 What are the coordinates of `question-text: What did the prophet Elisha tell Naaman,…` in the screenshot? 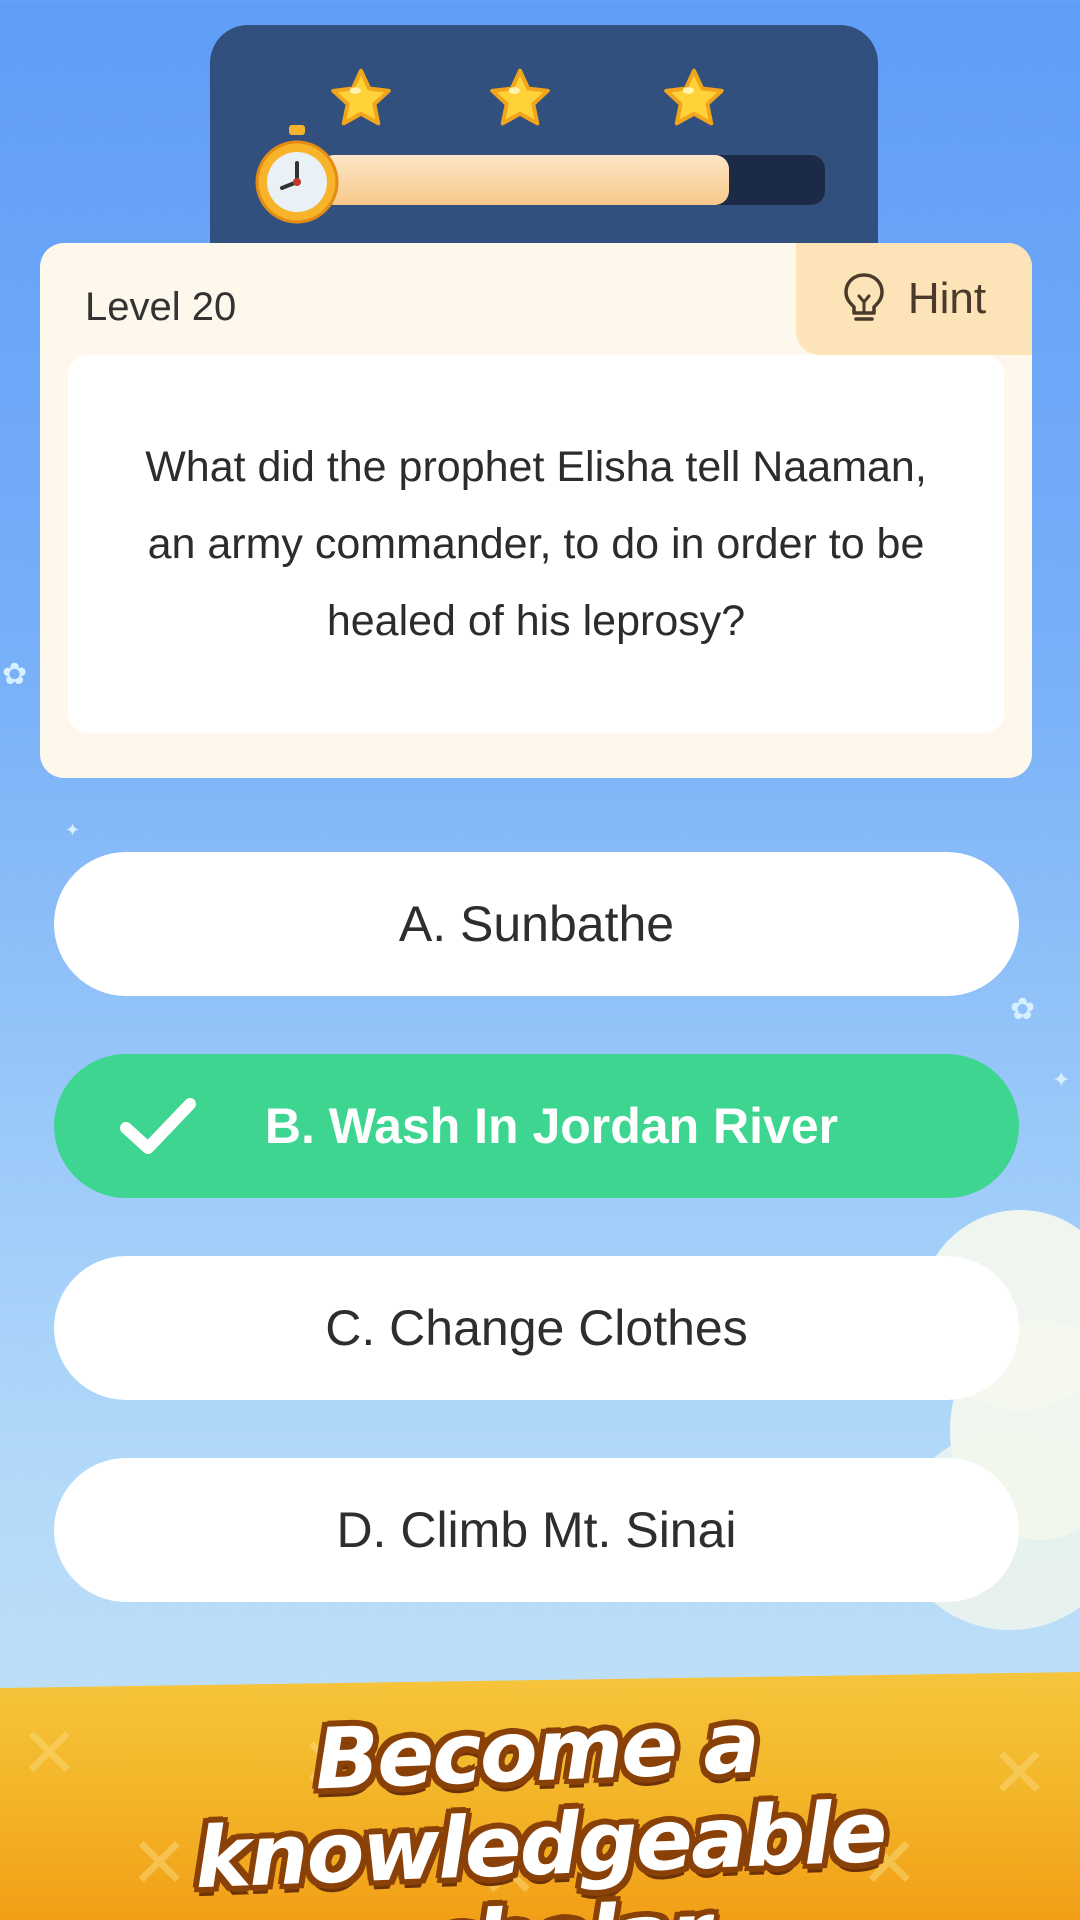 It's located at (536, 544).